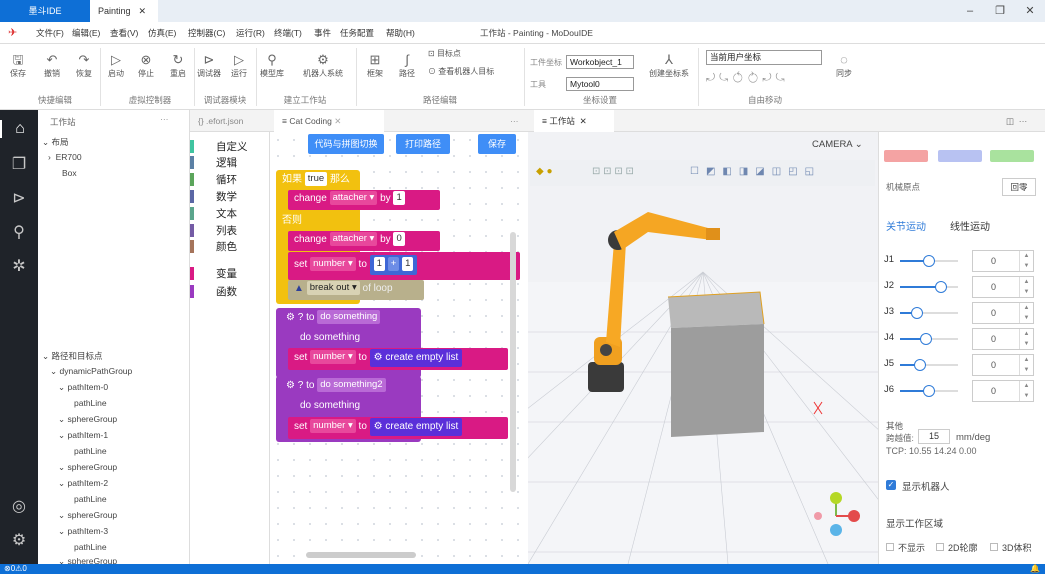 This screenshot has height=574, width=1045. What do you see at coordinates (906, 156) in the screenshot?
I see `color-chip-red` at bounding box center [906, 156].